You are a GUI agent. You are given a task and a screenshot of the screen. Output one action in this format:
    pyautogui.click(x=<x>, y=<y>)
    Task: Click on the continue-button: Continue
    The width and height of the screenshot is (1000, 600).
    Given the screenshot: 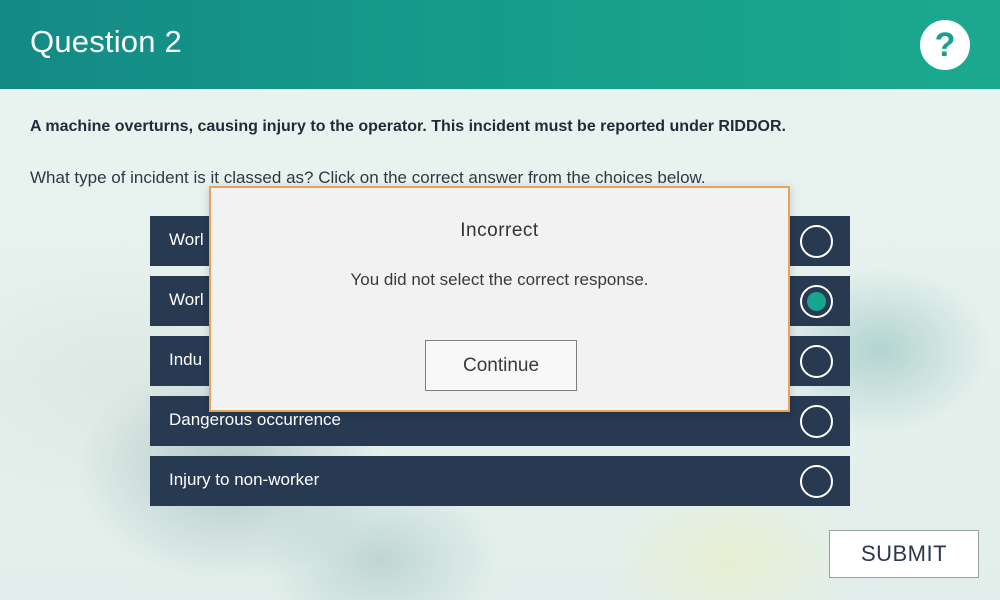 What is the action you would take?
    pyautogui.click(x=501, y=365)
    